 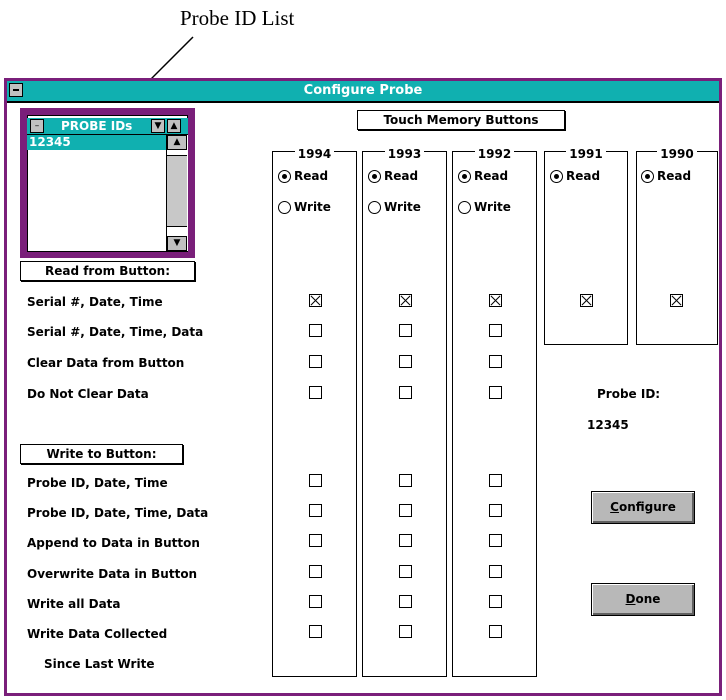 What do you see at coordinates (629, 394) in the screenshot?
I see `probe-id-label: Probe ID:` at bounding box center [629, 394].